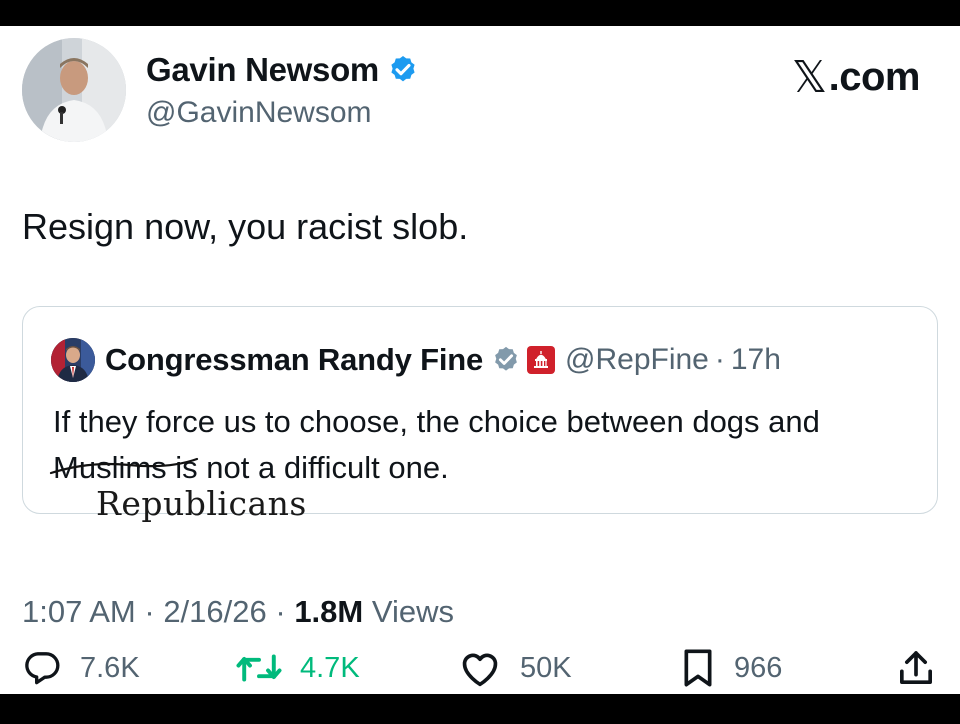  I want to click on share-button, so click(925, 668).